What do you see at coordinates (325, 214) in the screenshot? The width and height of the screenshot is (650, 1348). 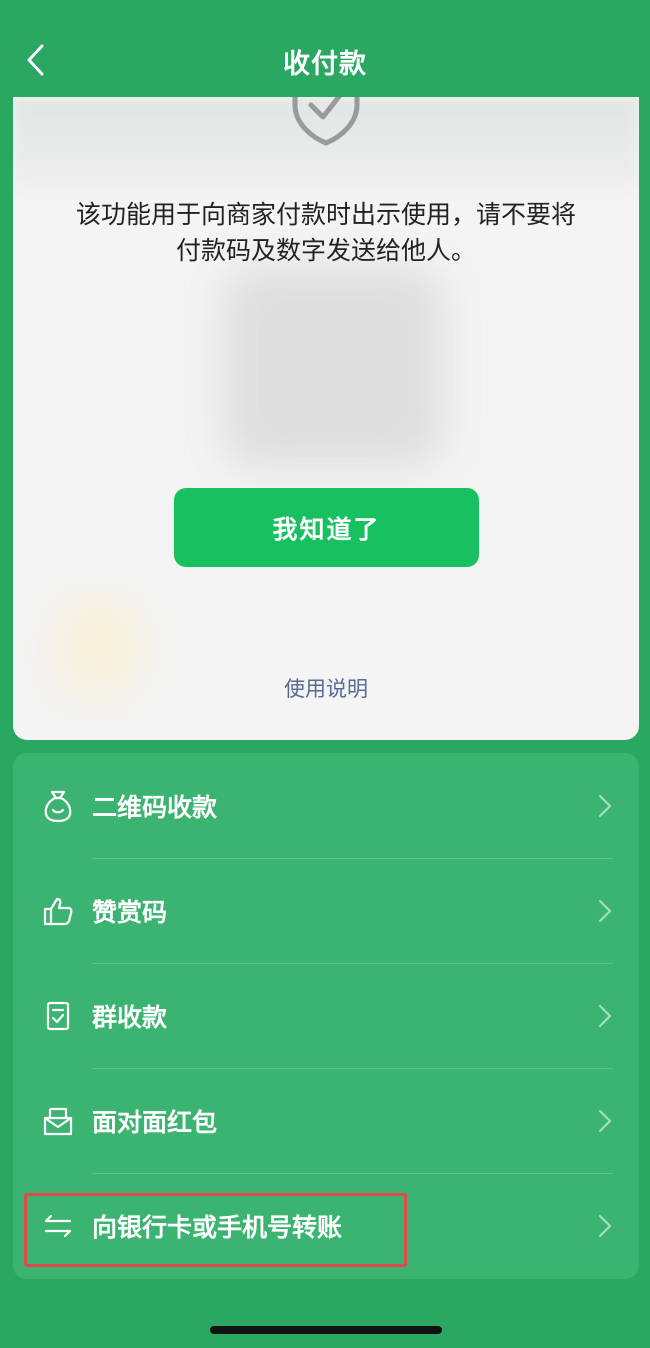 I see `notice-line-1: 该功能用于向商家付款时出示使用，请不要将` at bounding box center [325, 214].